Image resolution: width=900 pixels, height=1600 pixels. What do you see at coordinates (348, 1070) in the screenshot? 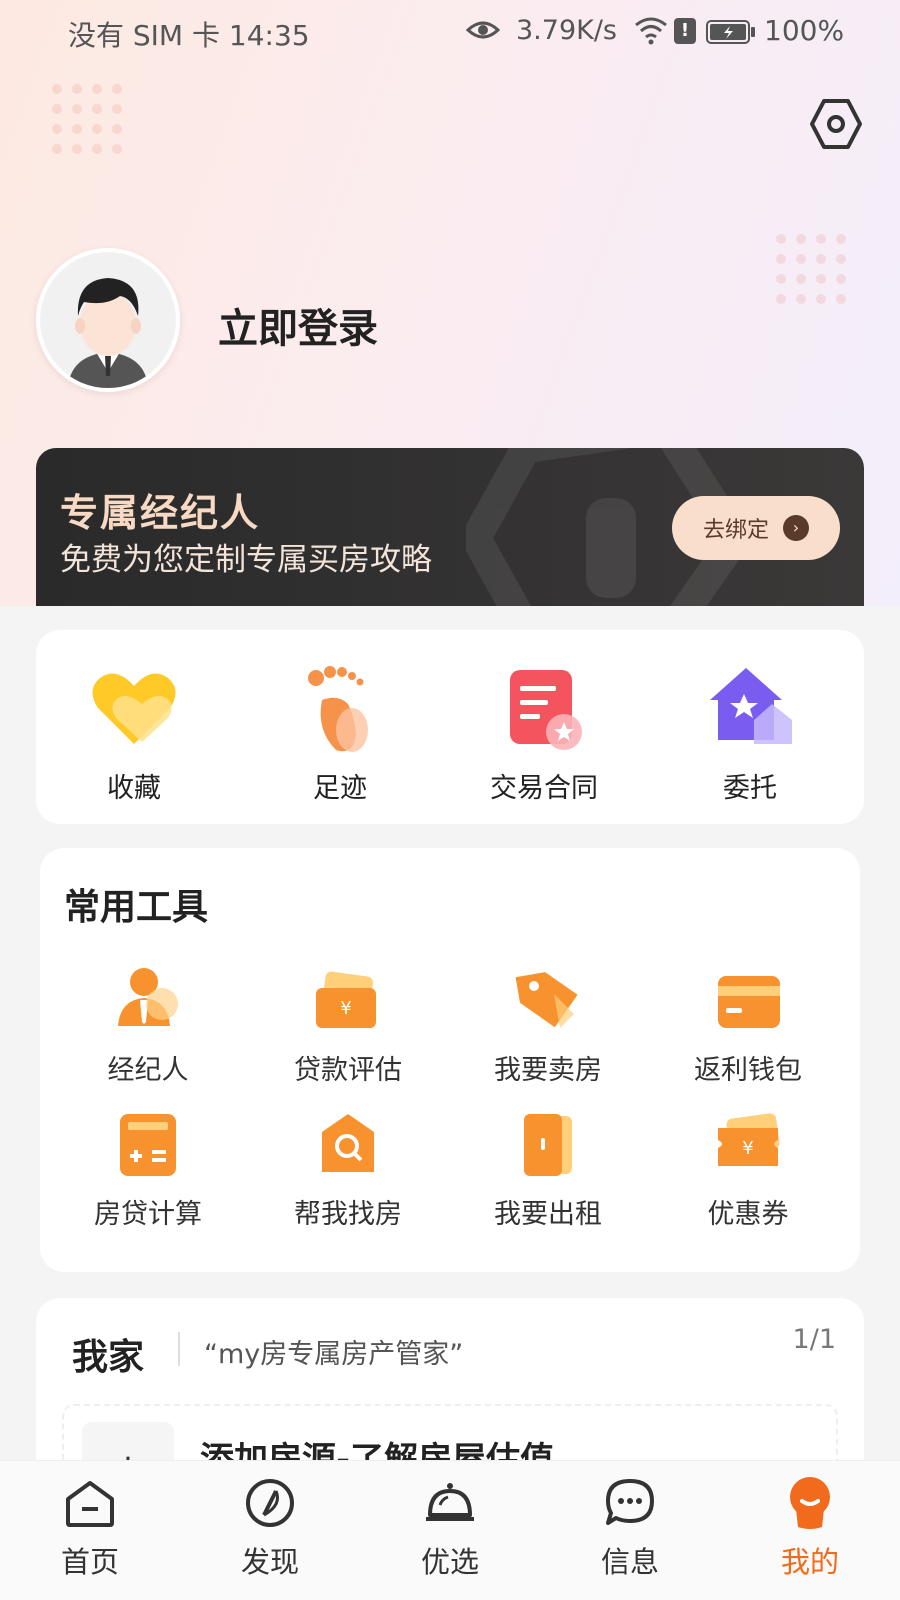
I see `tool-label: 贷款评估` at bounding box center [348, 1070].